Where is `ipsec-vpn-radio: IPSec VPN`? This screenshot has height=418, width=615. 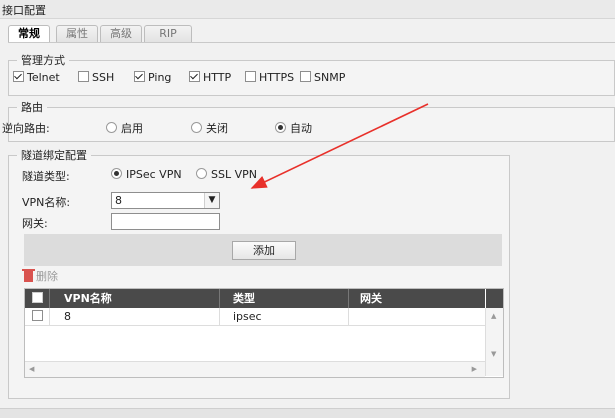
ipsec-vpn-radio: IPSec VPN is located at coordinates (146, 174).